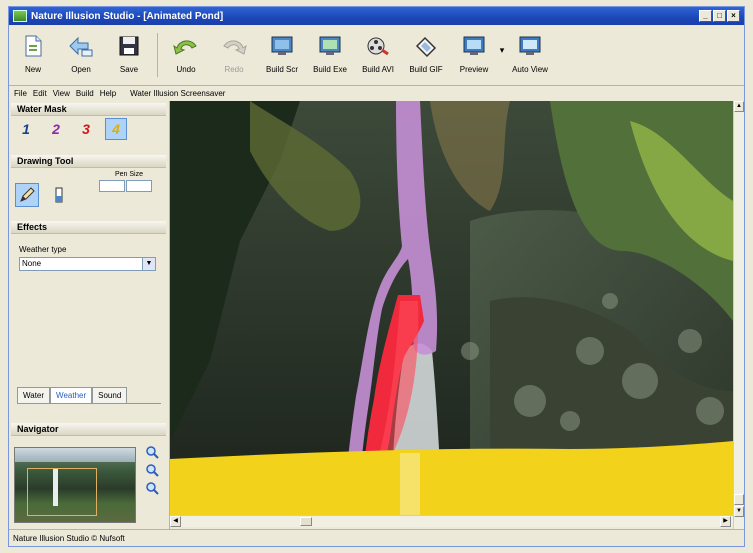 Image resolution: width=753 pixels, height=553 pixels. What do you see at coordinates (739, 499) in the screenshot?
I see `scroll-thumb` at bounding box center [739, 499].